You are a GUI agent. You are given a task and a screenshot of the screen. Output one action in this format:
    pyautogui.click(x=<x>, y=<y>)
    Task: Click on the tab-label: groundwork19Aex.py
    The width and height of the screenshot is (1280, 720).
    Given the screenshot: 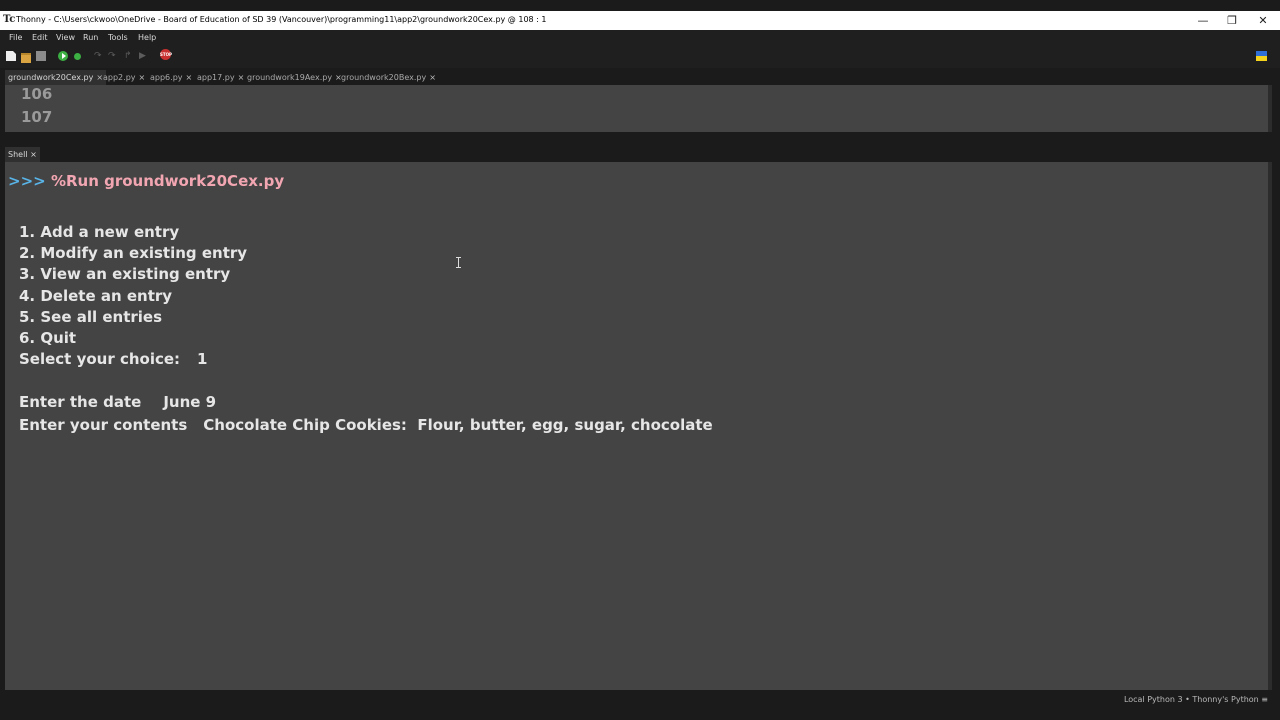 What is the action you would take?
    pyautogui.click(x=290, y=77)
    